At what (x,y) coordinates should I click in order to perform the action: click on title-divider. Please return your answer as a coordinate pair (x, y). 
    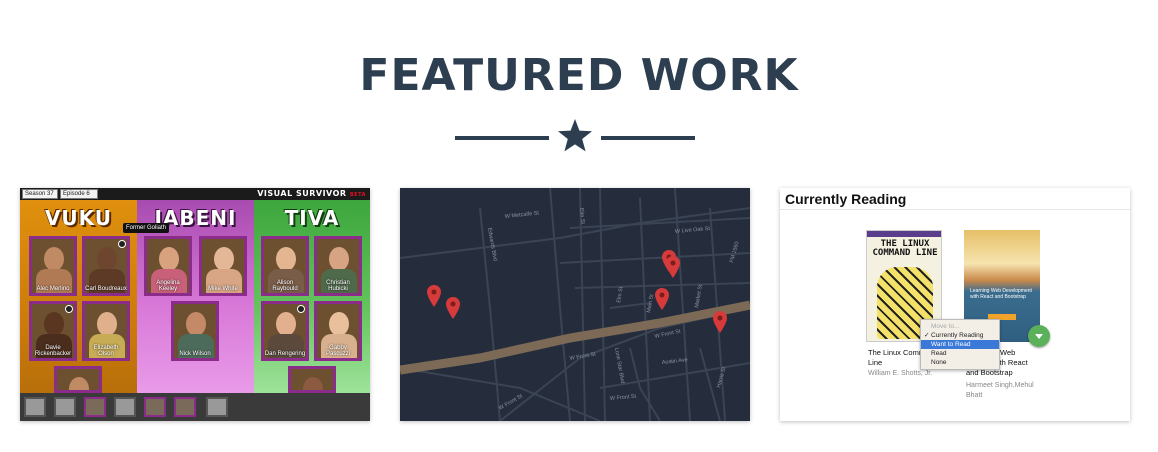
    Looking at the image, I should click on (575, 138).